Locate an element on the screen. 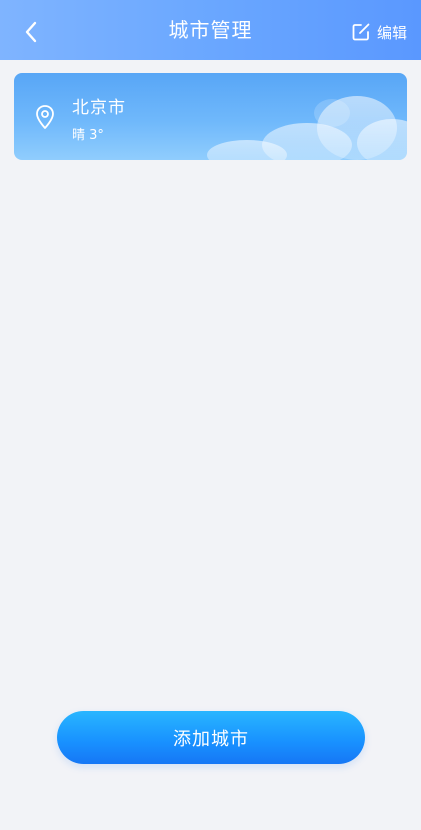  edit-square-icon is located at coordinates (361, 32).